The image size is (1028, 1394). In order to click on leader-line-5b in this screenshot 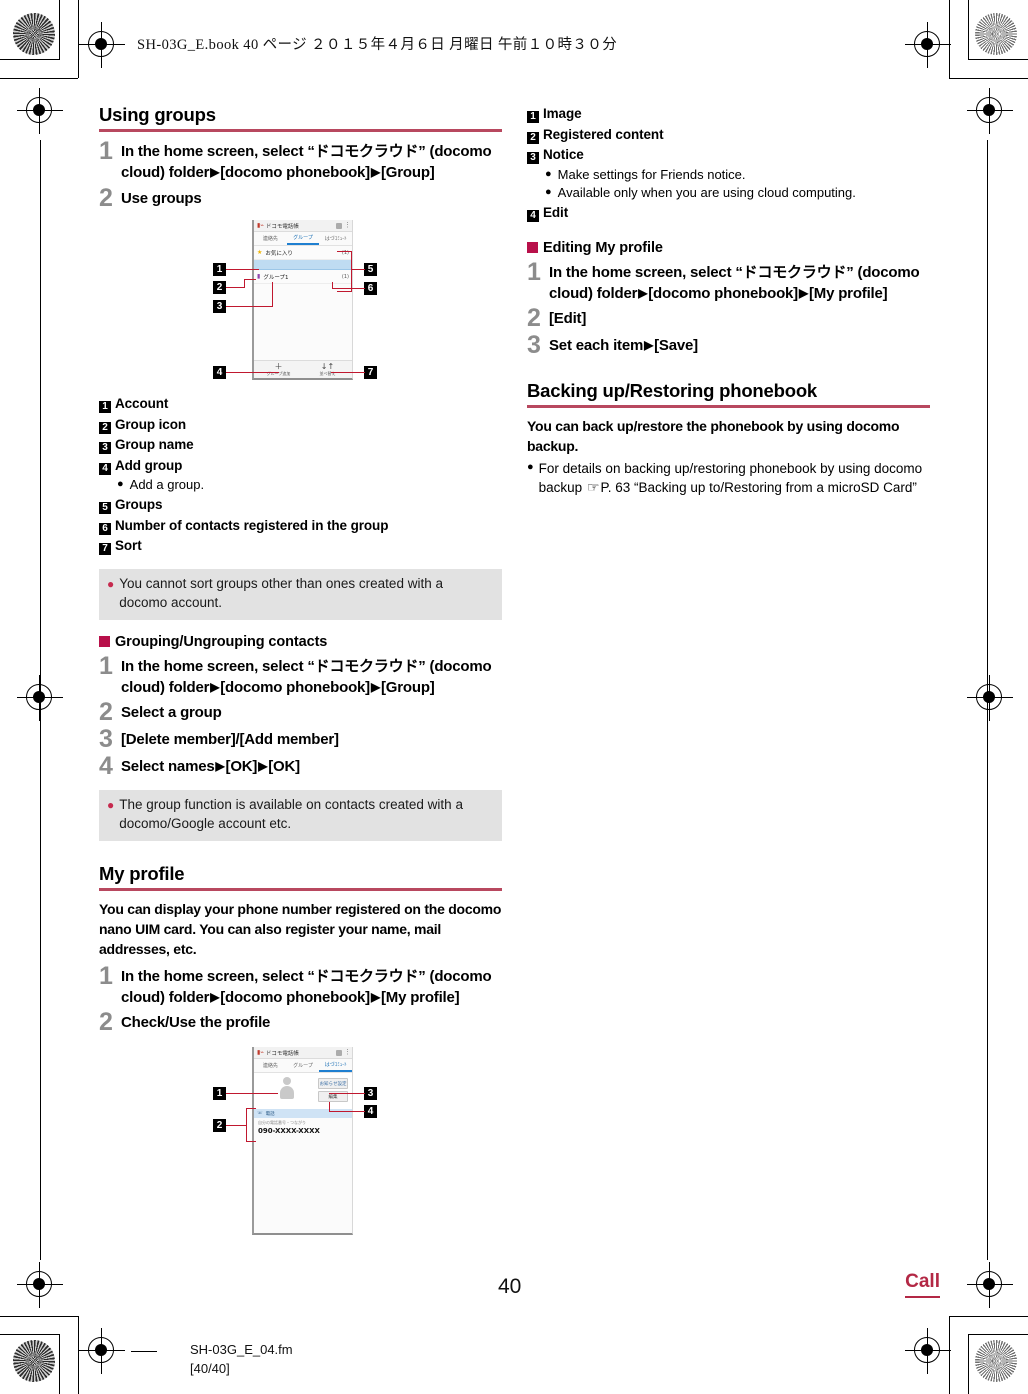, I will do `click(351, 272)`.